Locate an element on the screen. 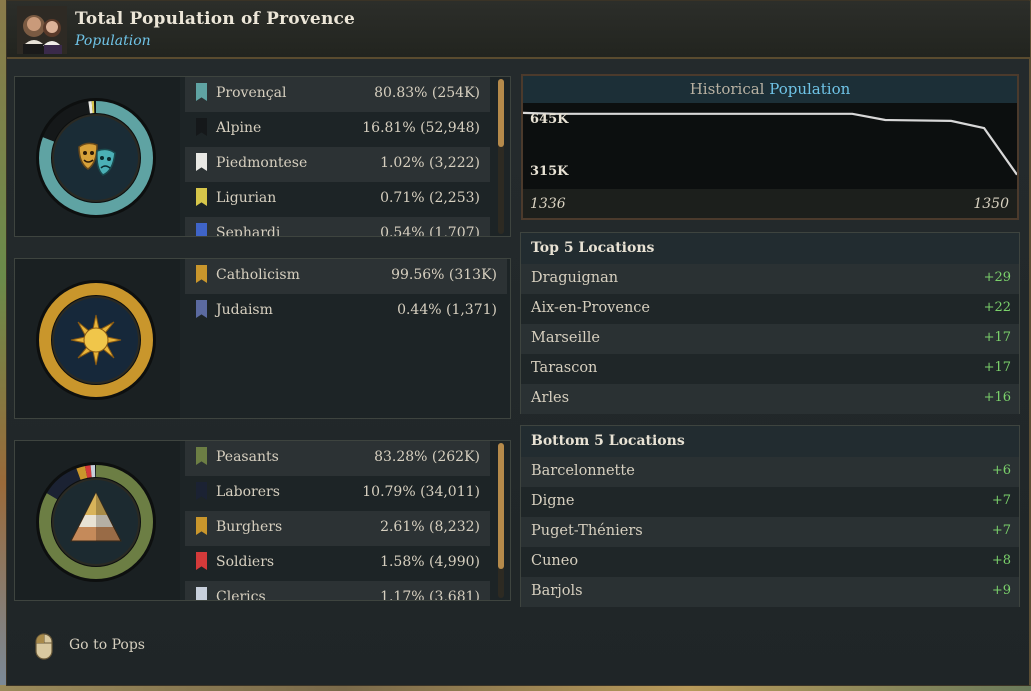 The height and width of the screenshot is (691, 1031). list-item: Burghers 2.61% (8,232) is located at coordinates (337, 528).